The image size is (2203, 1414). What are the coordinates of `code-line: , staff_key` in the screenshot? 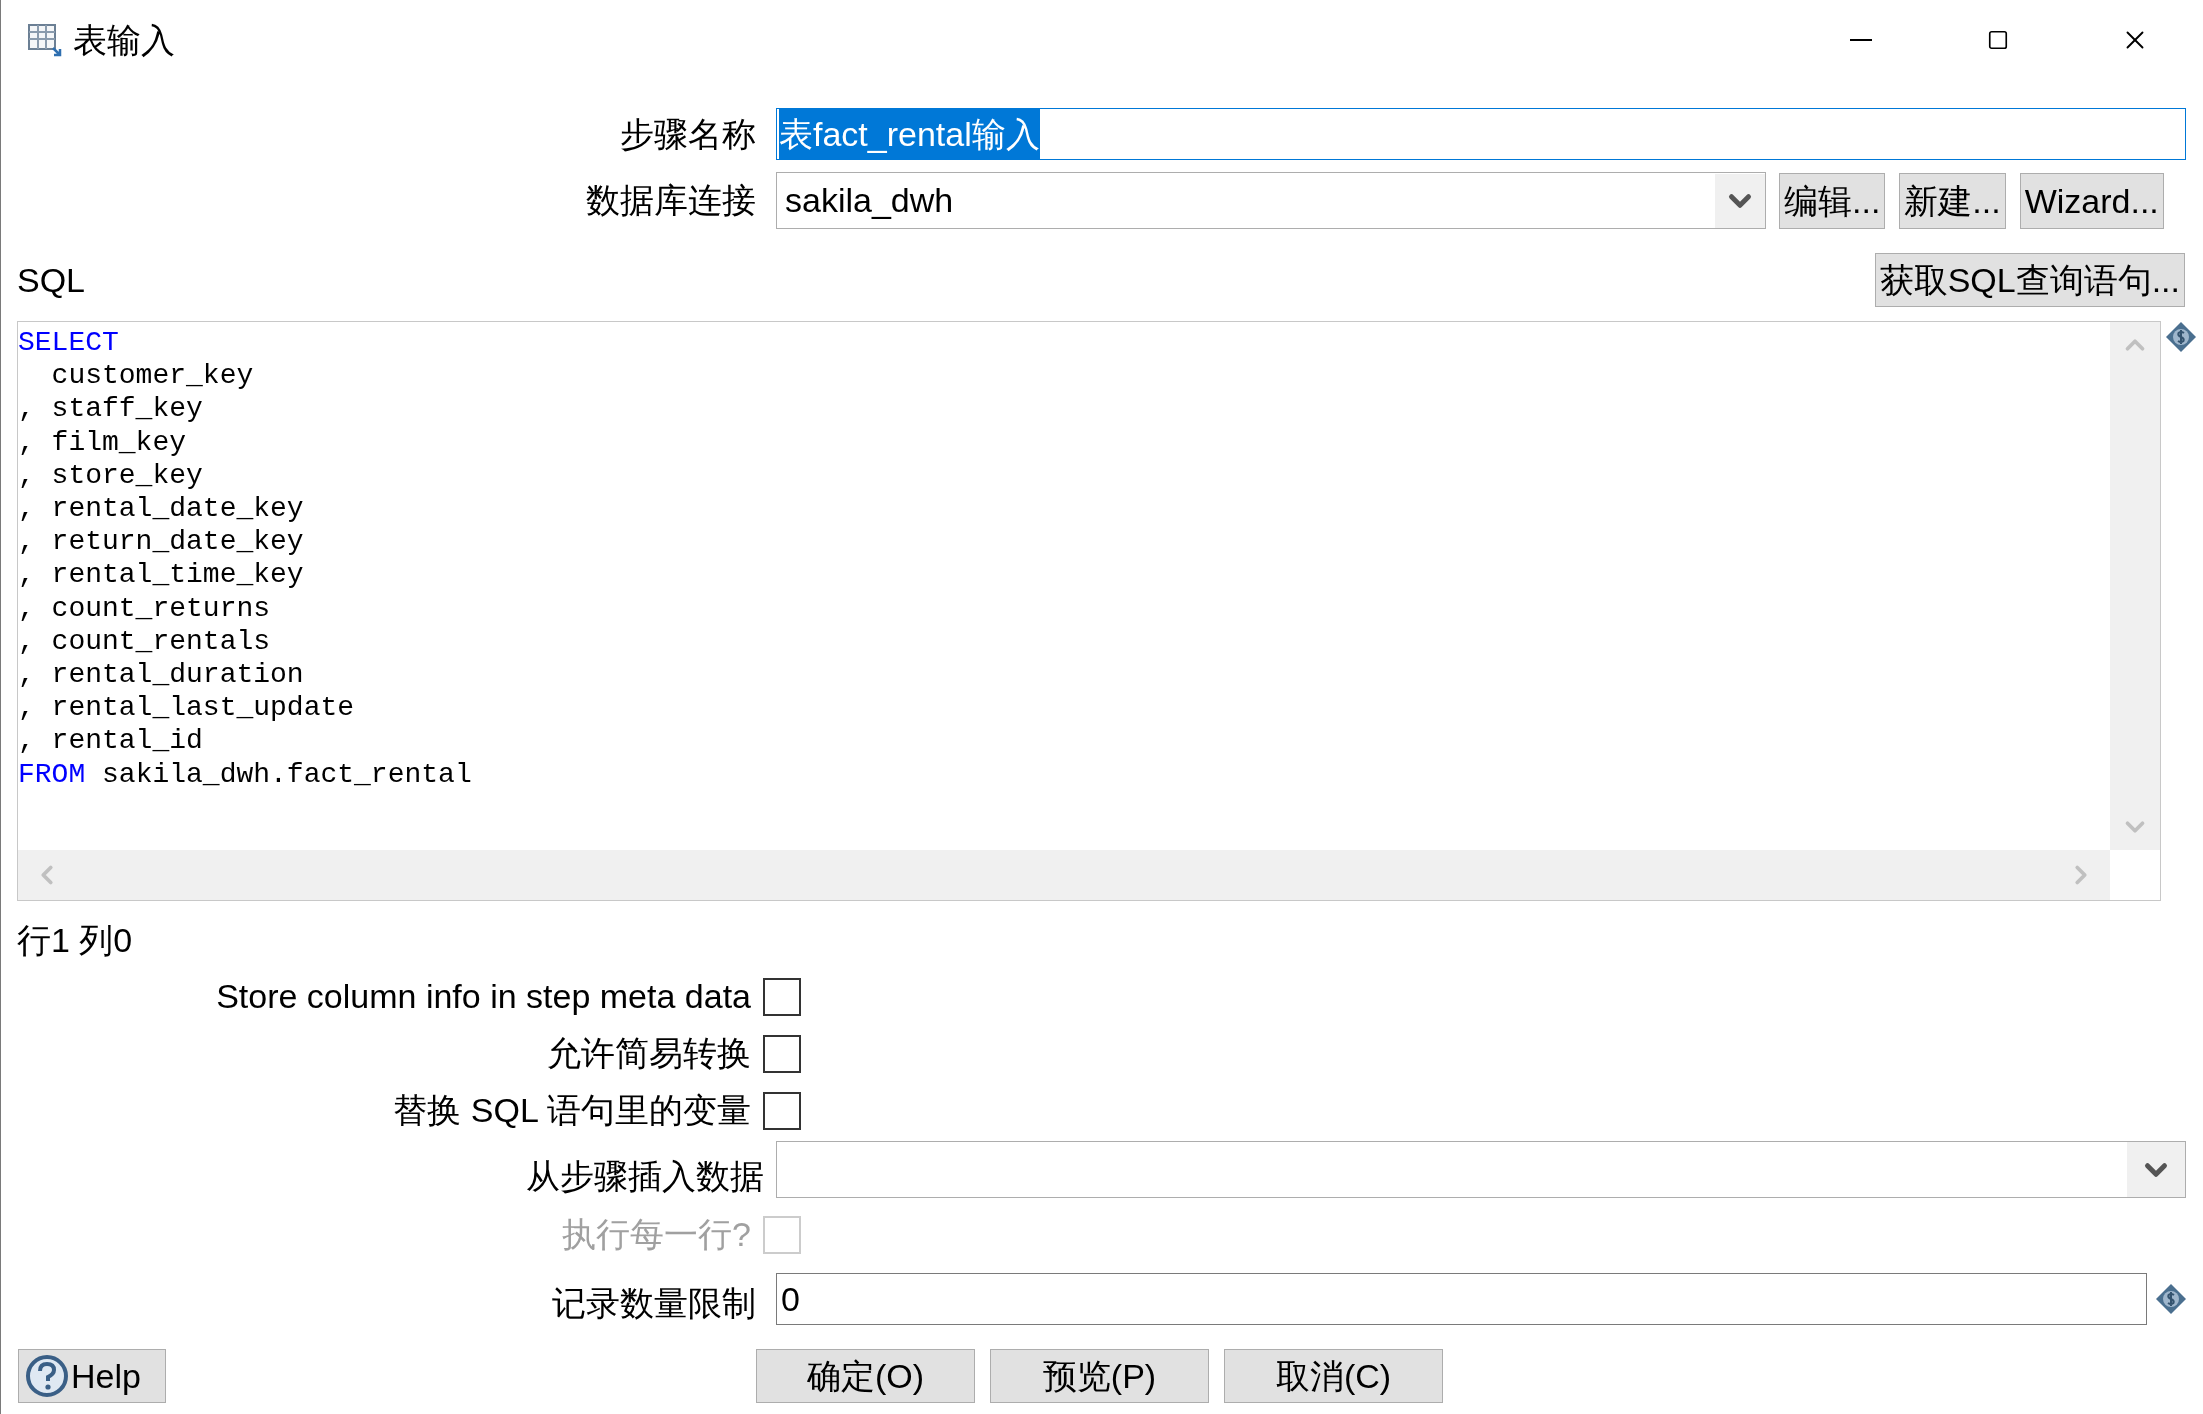 It's located at (110, 409).